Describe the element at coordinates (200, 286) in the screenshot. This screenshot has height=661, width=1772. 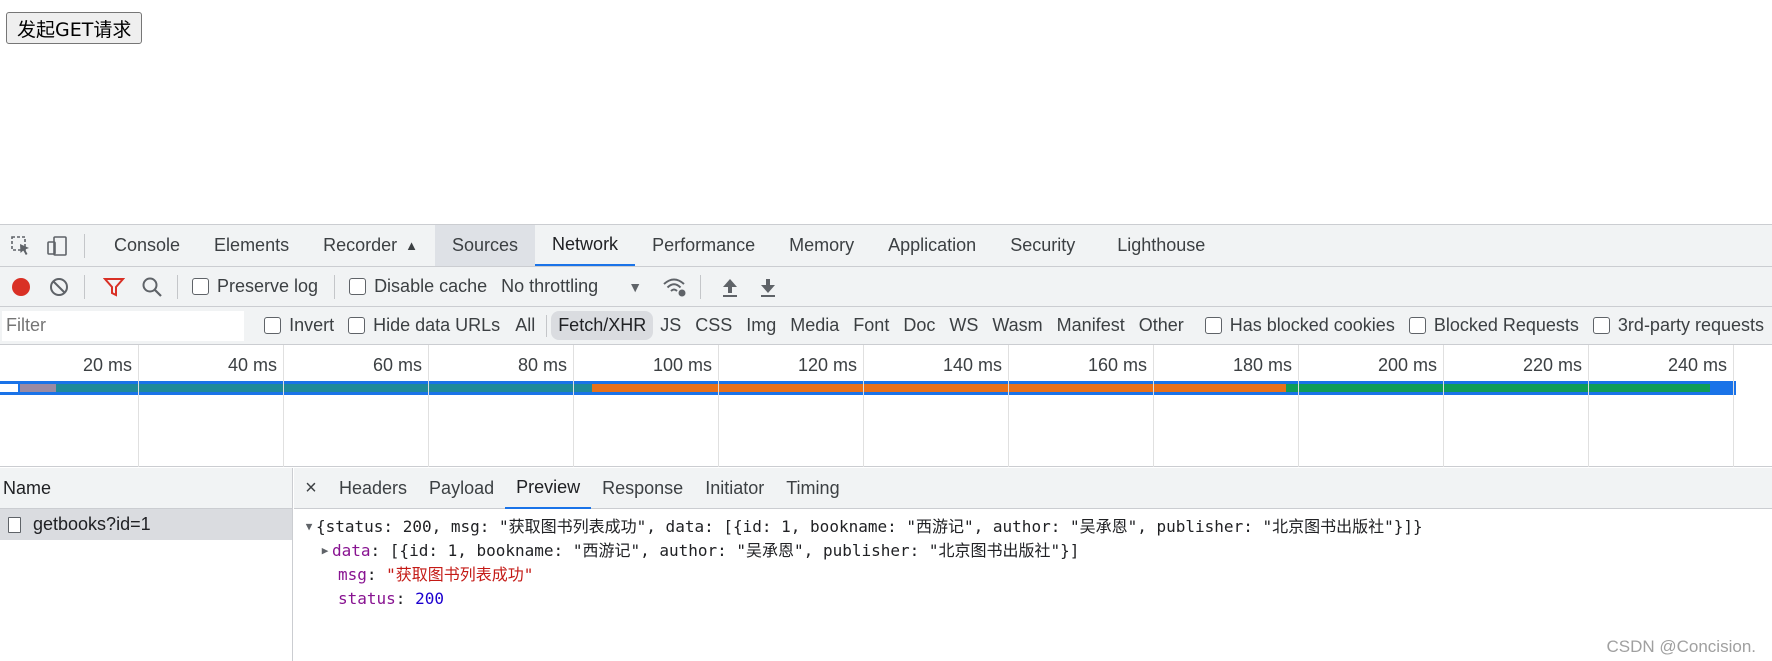
I see `preserve-log-box` at that location.